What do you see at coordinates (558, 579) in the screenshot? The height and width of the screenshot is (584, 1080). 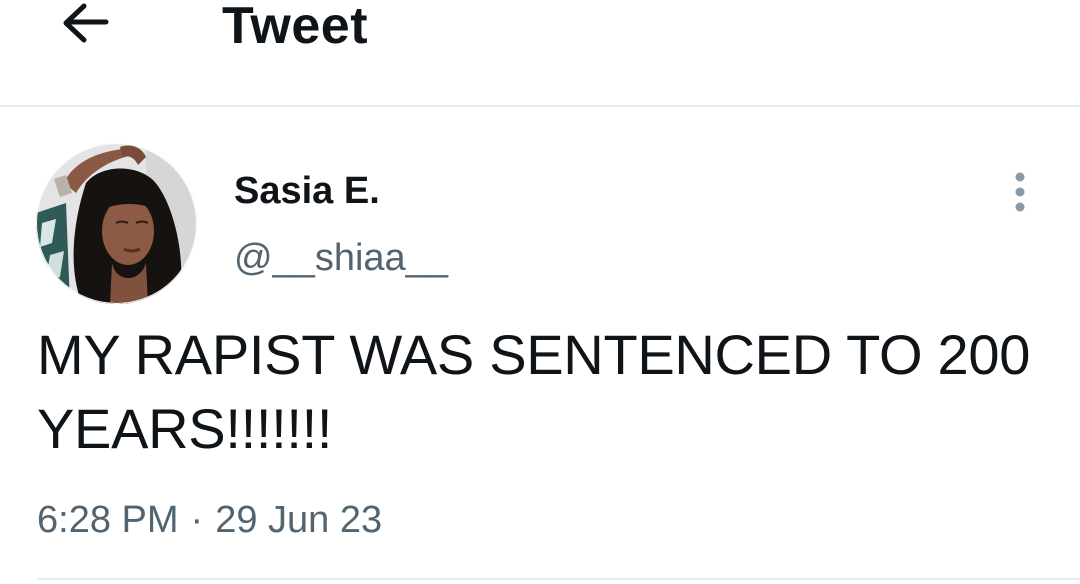 I see `divider` at bounding box center [558, 579].